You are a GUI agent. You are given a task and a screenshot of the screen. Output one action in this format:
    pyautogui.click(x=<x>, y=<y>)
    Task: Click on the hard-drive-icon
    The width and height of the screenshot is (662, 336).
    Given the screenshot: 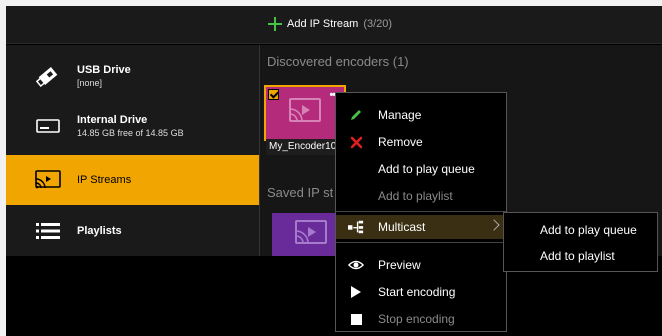 What is the action you would take?
    pyautogui.click(x=48, y=126)
    